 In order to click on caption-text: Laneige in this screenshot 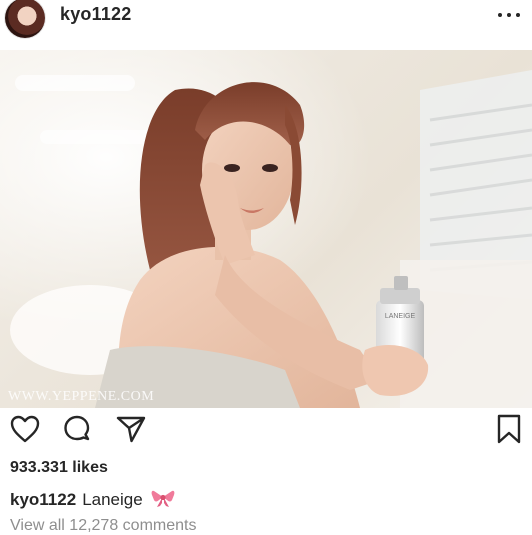, I will do `click(112, 499)`.